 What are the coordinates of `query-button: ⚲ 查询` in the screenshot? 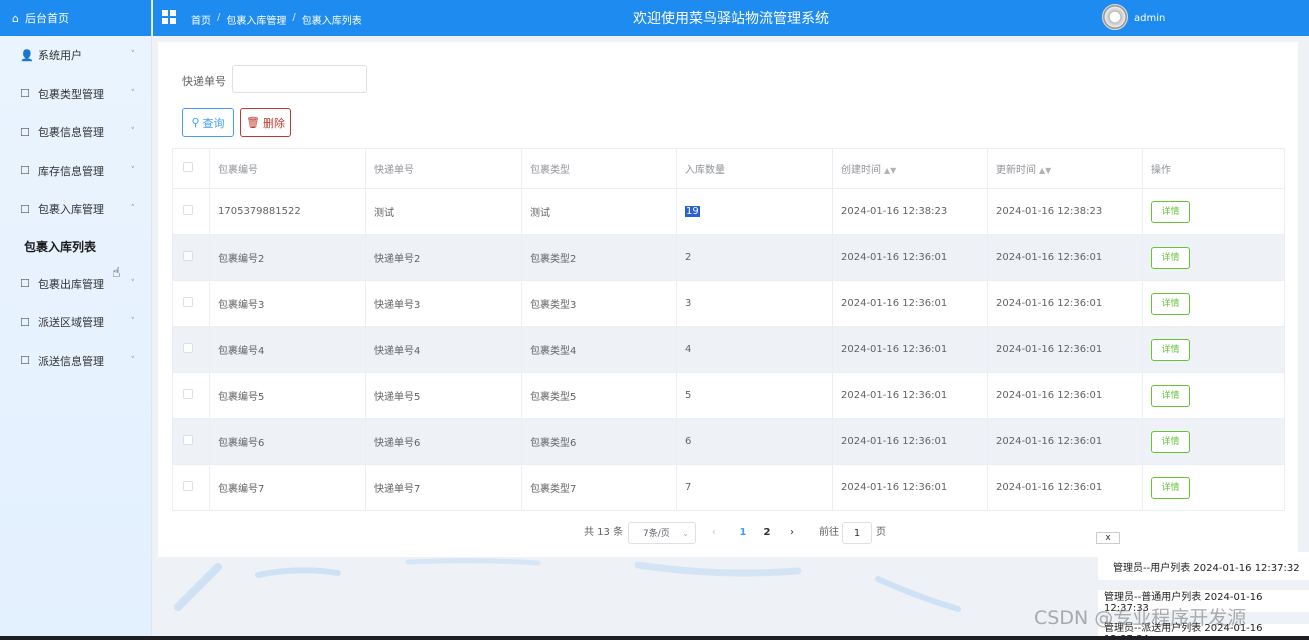 It's located at (208, 122).